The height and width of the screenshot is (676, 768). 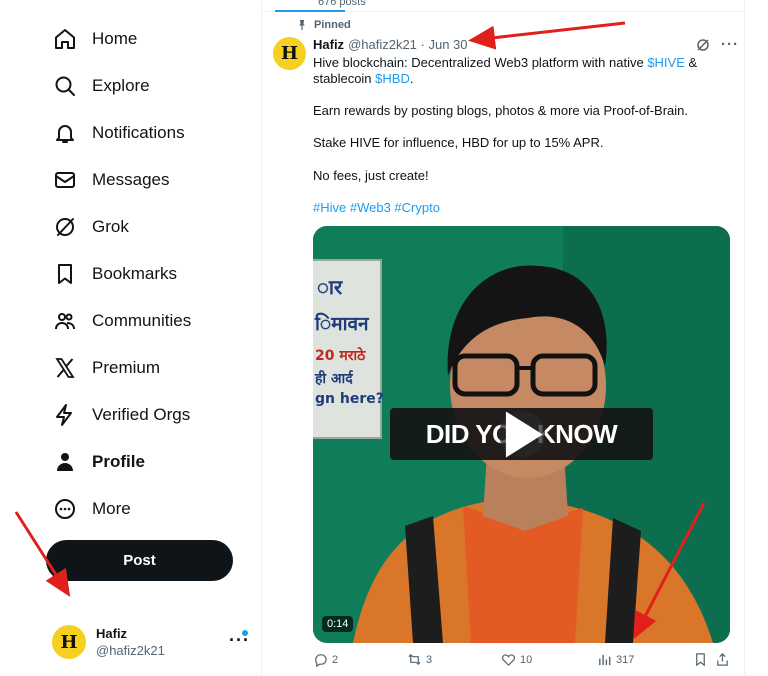 What do you see at coordinates (625, 659) in the screenshot?
I see `view-count: 317` at bounding box center [625, 659].